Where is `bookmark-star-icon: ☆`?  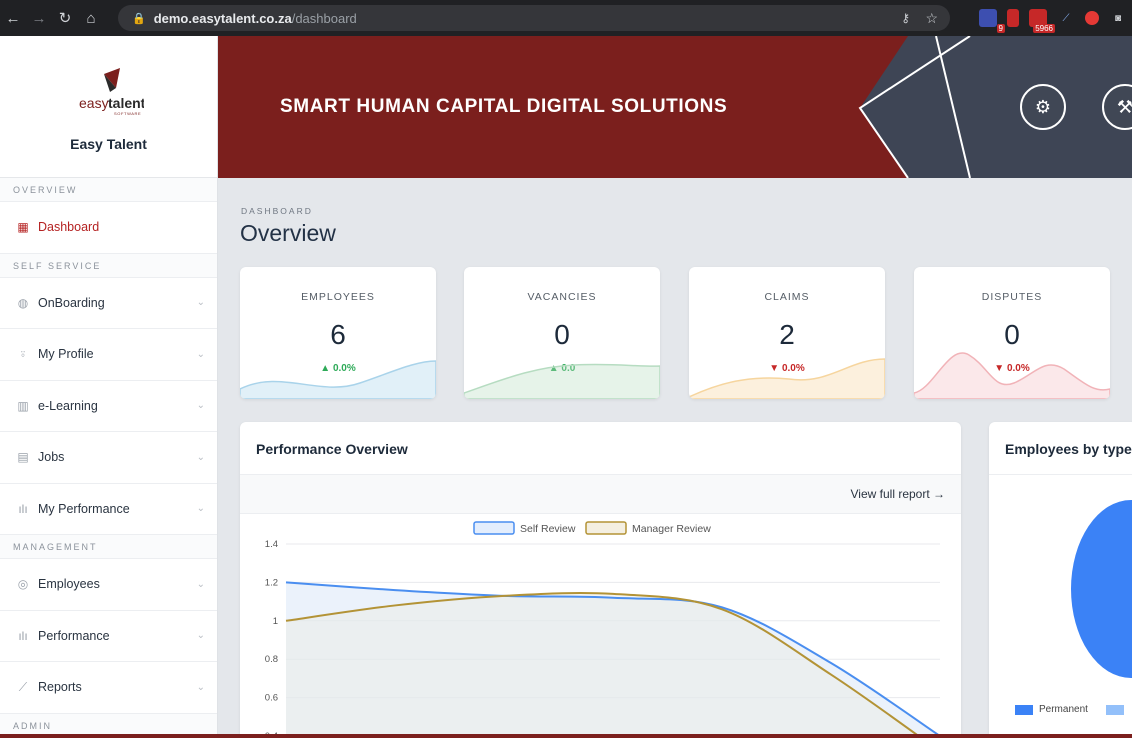 bookmark-star-icon: ☆ is located at coordinates (931, 18).